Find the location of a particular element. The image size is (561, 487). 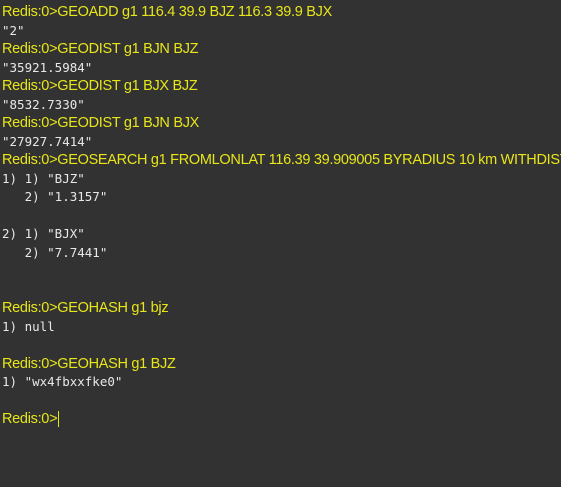

command-text: GEODIST g1 BJN BJX is located at coordinates (128, 123).